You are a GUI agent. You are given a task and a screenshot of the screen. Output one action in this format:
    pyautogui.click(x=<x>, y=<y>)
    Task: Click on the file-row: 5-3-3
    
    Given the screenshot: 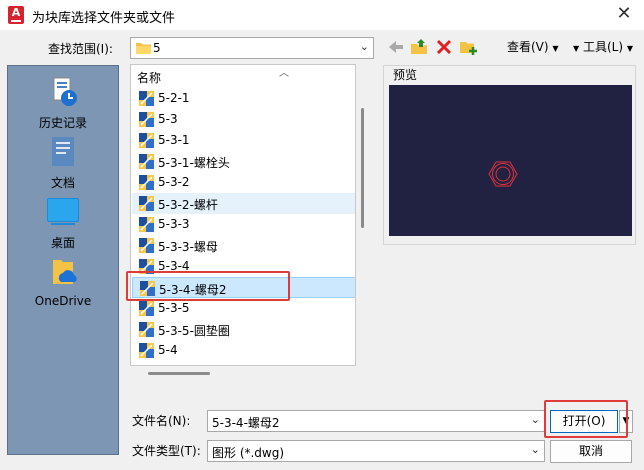 What is the action you would take?
    pyautogui.click(x=243, y=224)
    